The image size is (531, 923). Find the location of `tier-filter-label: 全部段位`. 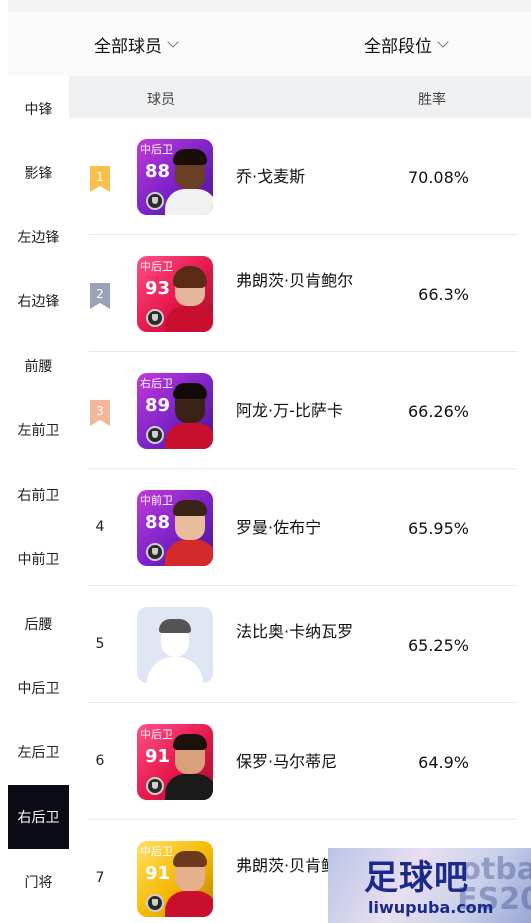

tier-filter-label: 全部段位 is located at coordinates (398, 46).